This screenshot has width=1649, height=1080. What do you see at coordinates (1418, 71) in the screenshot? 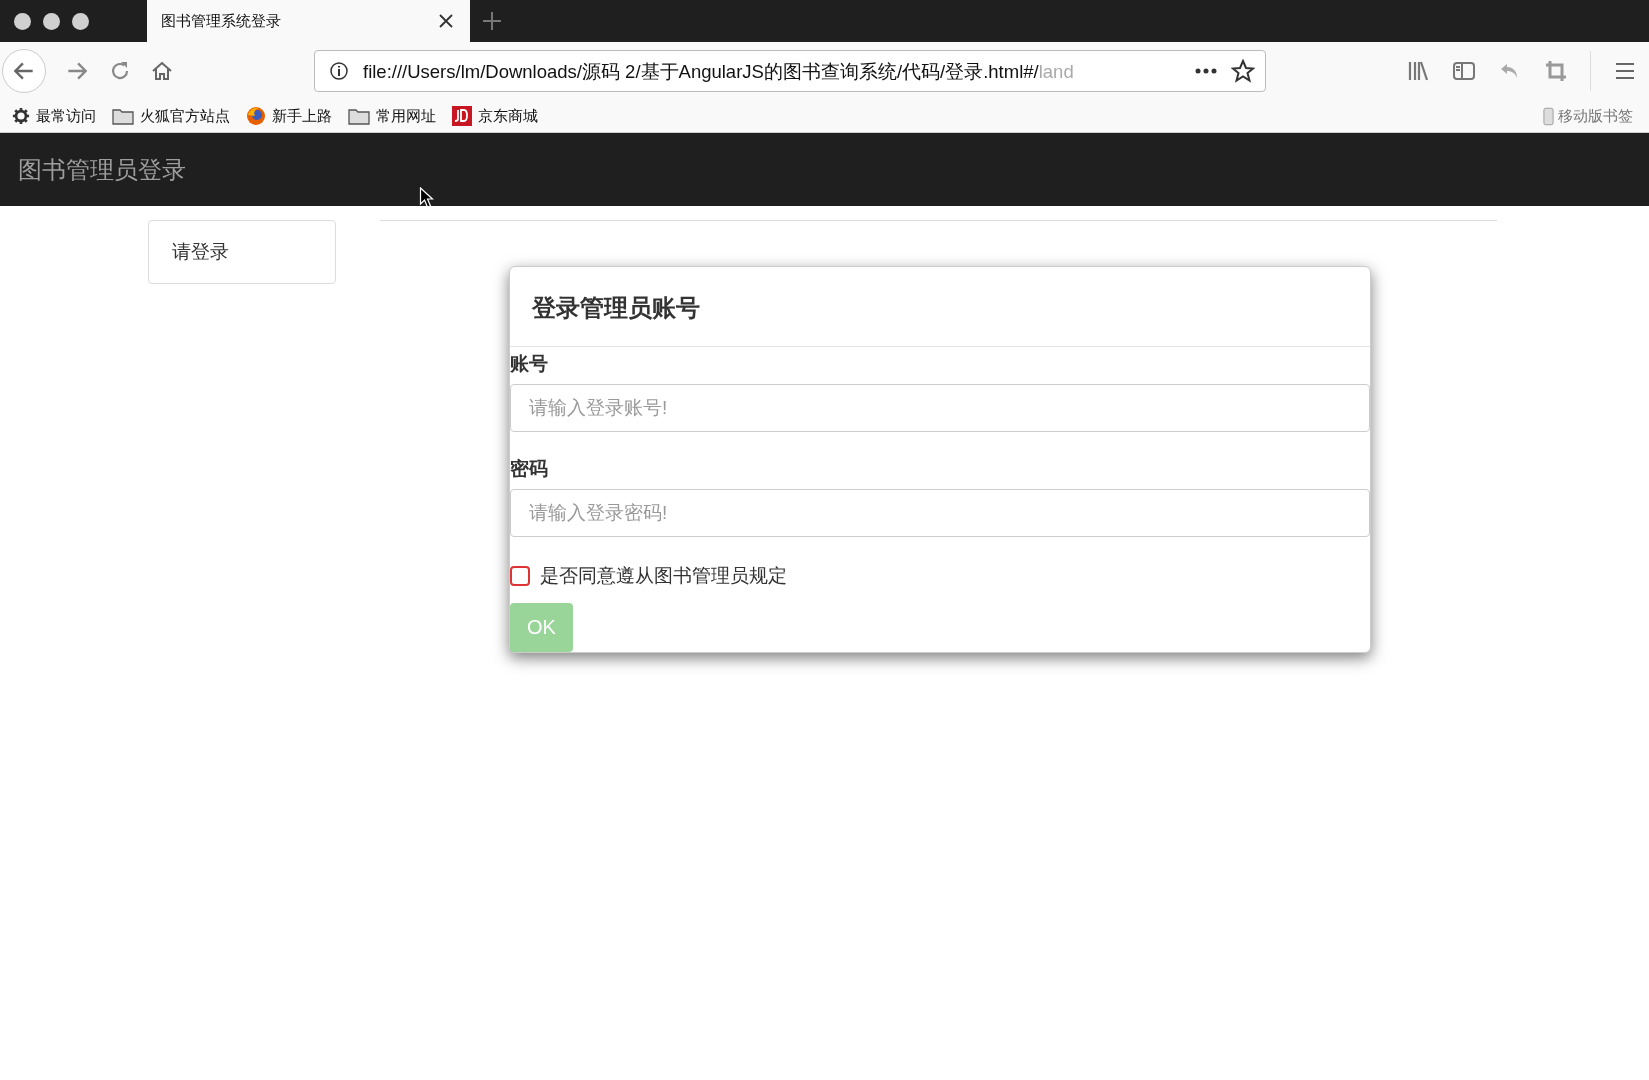
I see `library-icon` at bounding box center [1418, 71].